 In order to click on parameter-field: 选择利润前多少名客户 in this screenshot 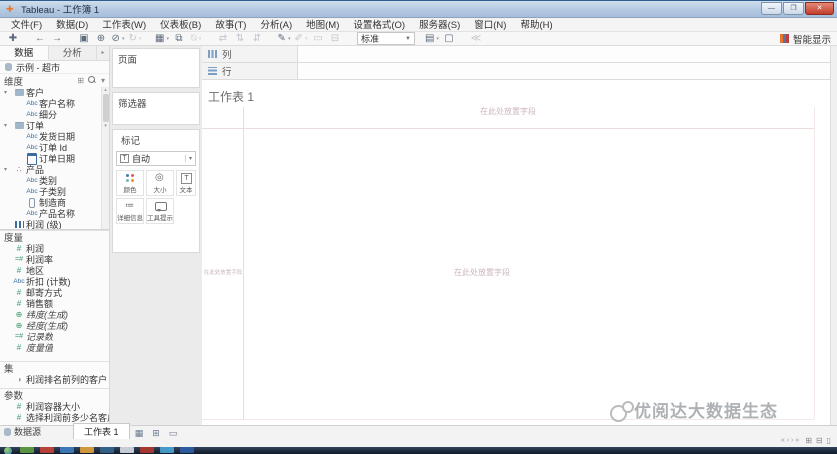, I will do `click(54, 417)`.